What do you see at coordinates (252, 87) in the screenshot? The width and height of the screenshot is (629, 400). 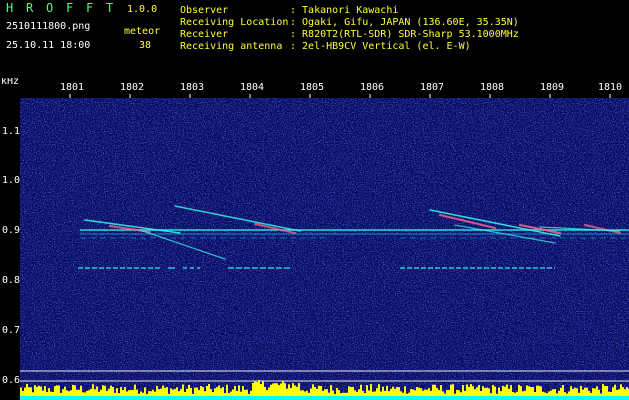 I see `x-tick-label: 1804` at bounding box center [252, 87].